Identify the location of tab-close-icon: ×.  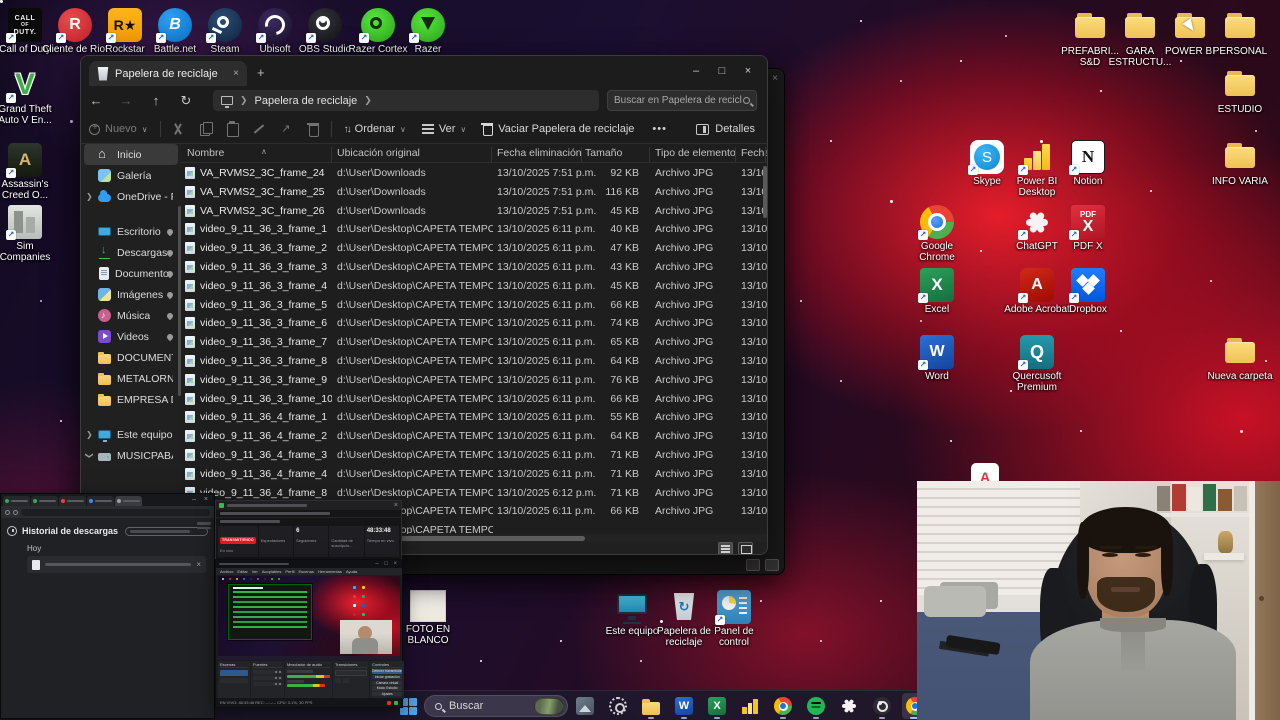
(236, 73).